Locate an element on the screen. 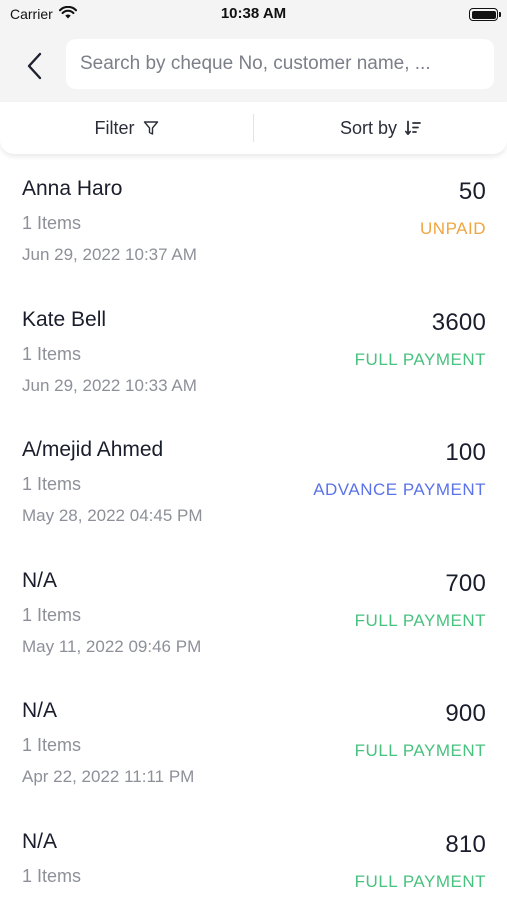  order-date: Jun 29, 2022 10:37 AM is located at coordinates (109, 254).